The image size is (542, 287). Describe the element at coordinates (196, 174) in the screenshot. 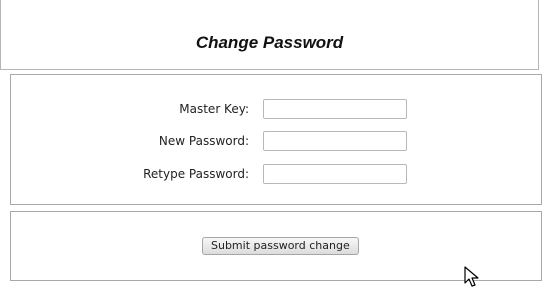

I see `retype-password-label: Retype Password:` at that location.